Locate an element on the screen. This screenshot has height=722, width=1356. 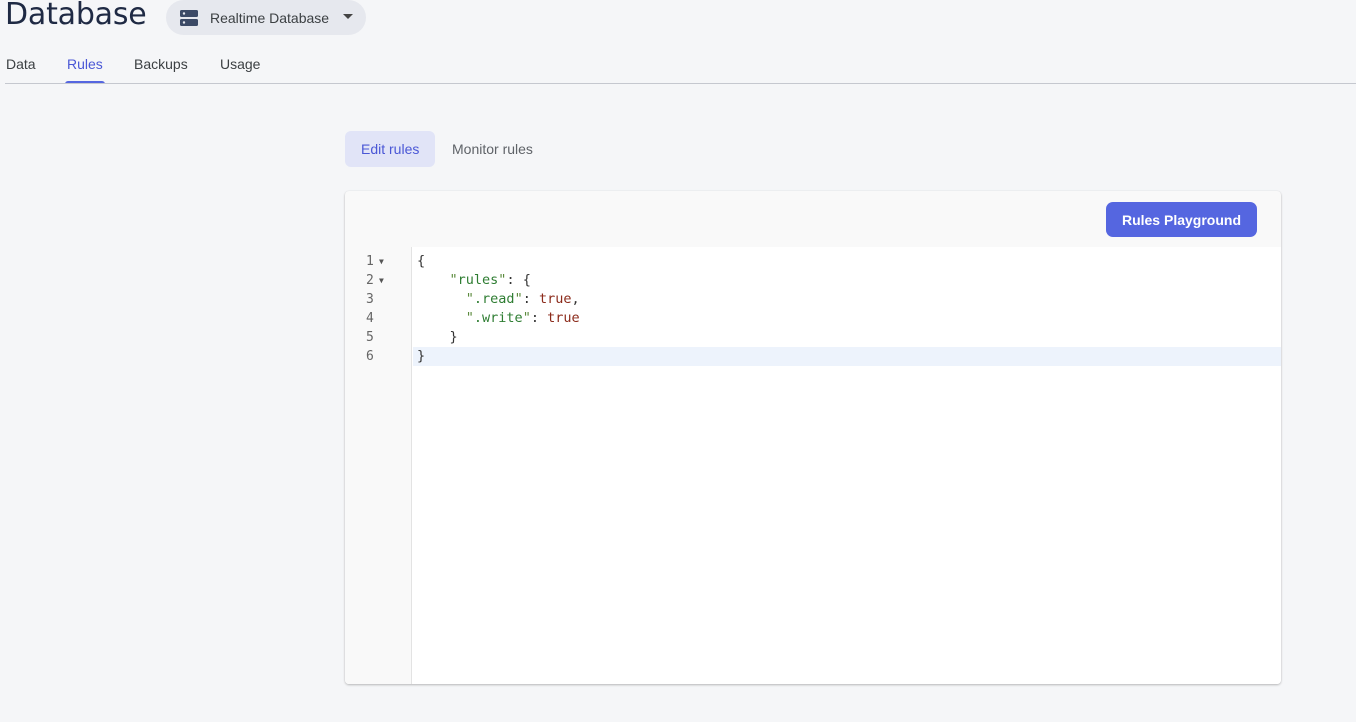
line-number: 4 is located at coordinates (370, 318).